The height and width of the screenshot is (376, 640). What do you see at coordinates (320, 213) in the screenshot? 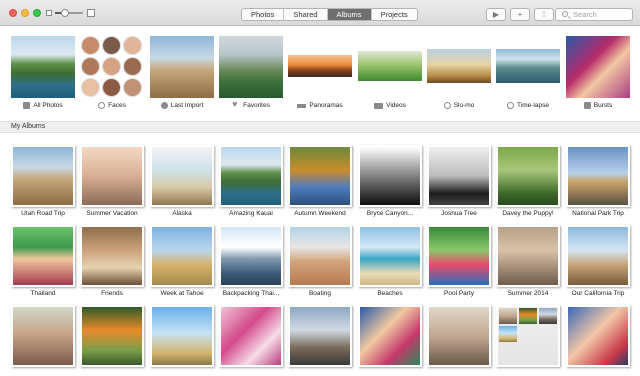
I see `album-label: Autumn Weekend` at bounding box center [320, 213].